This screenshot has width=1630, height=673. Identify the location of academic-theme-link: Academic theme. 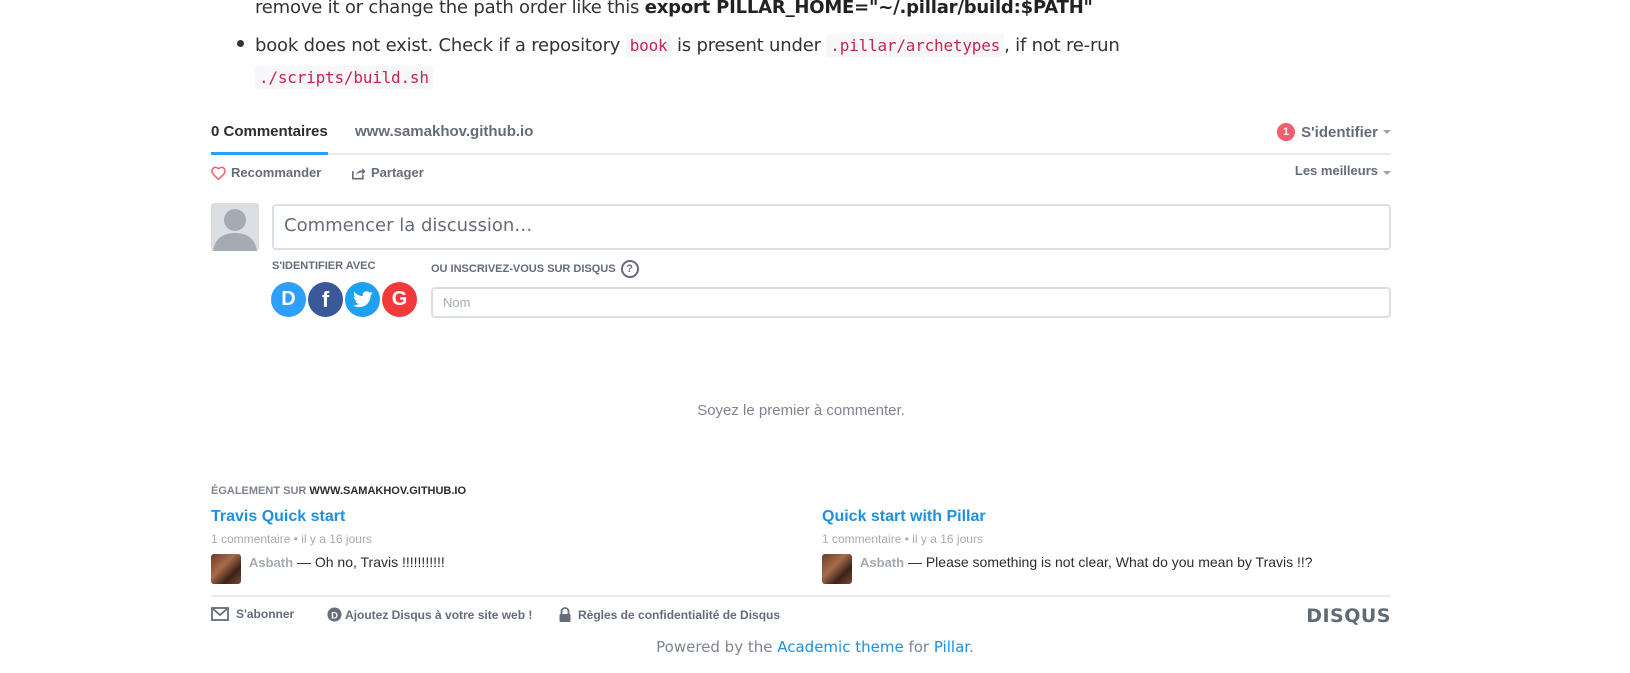
(840, 647).